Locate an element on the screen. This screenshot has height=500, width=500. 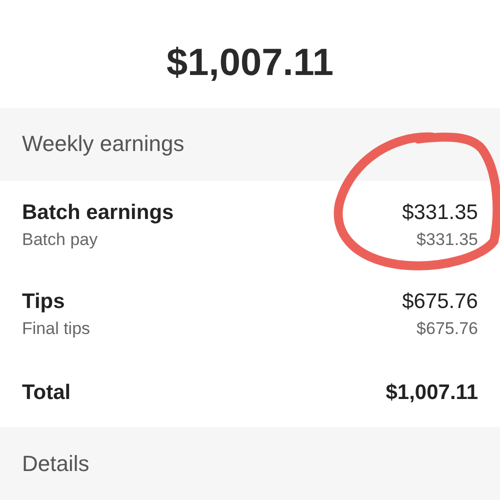
earnings-sublabel: Batch pay is located at coordinates (60, 240).